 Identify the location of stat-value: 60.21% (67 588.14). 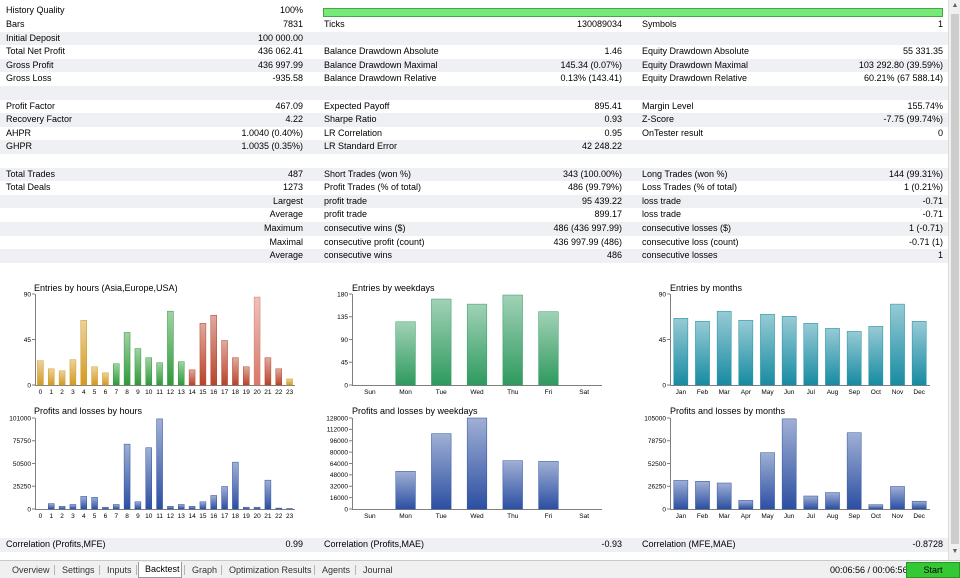
(903, 78).